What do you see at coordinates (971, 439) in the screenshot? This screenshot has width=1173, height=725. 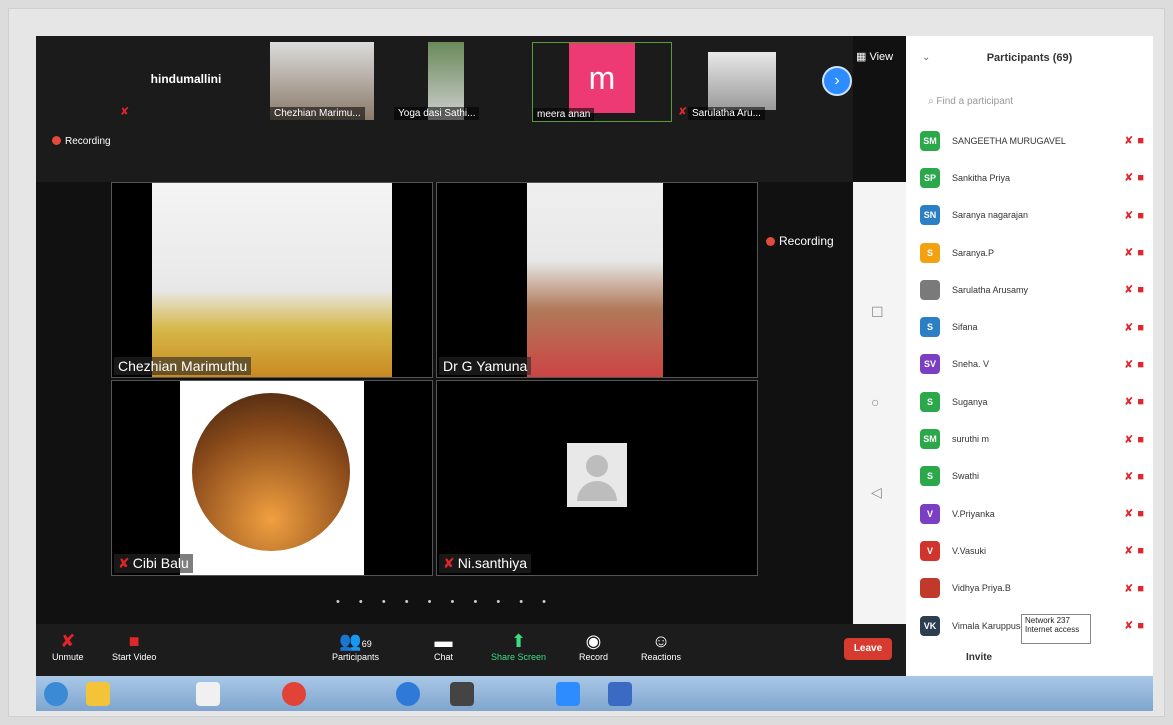 I see `participant-name: suruthi m` at bounding box center [971, 439].